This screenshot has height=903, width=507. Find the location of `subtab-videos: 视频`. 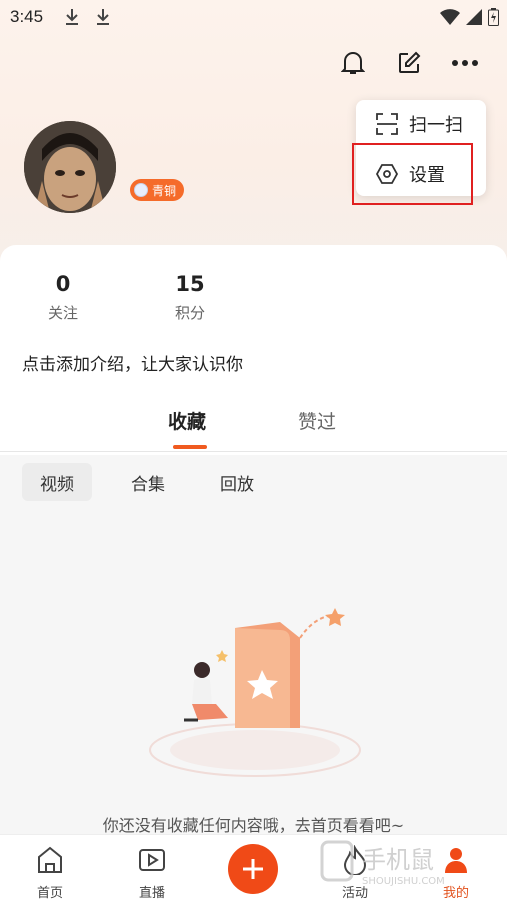

subtab-videos: 视频 is located at coordinates (57, 482).